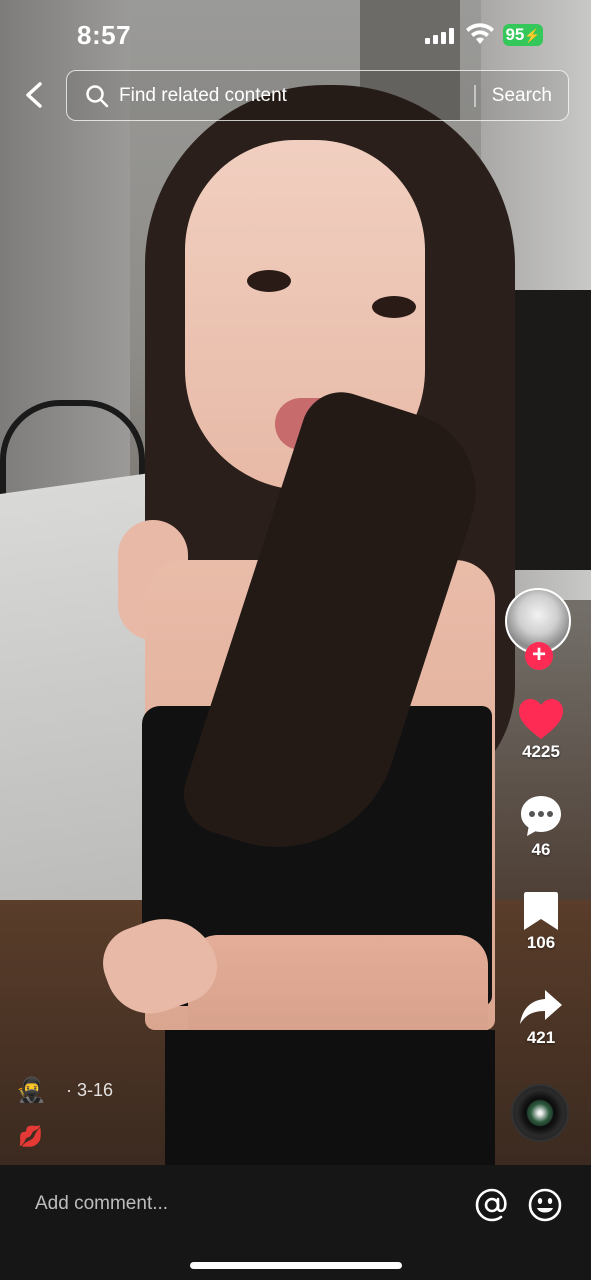 The width and height of the screenshot is (591, 1280). What do you see at coordinates (541, 719) in the screenshot?
I see `heart-icon` at bounding box center [541, 719].